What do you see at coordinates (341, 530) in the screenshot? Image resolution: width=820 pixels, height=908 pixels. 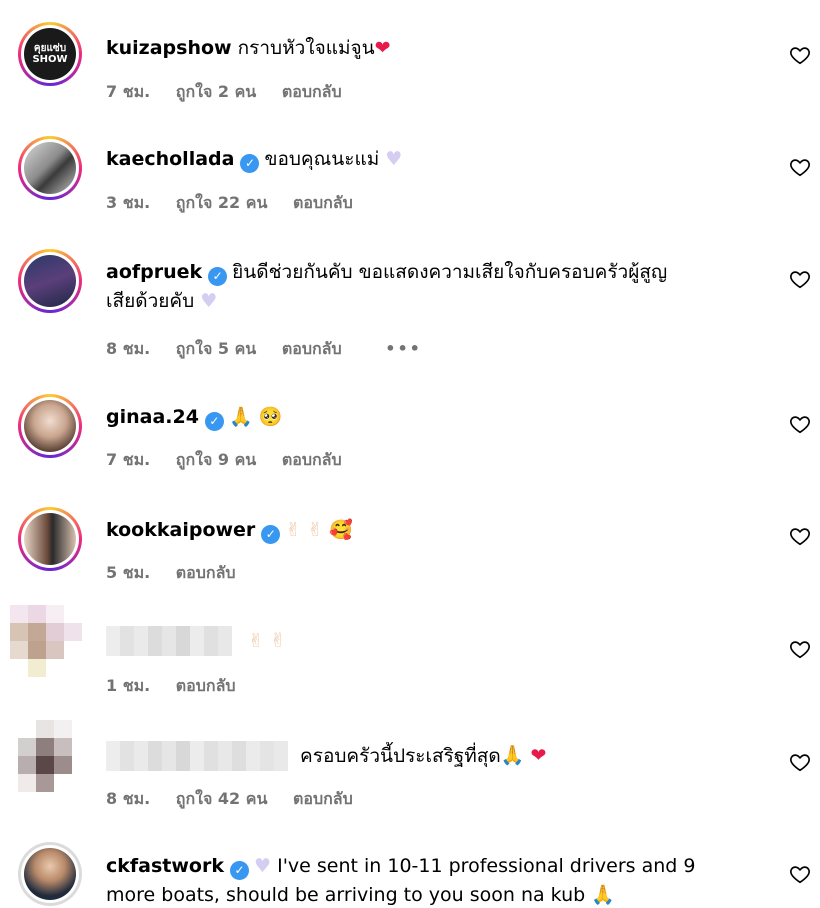 I see `smiling-hearts-emoji: 🥰` at bounding box center [341, 530].